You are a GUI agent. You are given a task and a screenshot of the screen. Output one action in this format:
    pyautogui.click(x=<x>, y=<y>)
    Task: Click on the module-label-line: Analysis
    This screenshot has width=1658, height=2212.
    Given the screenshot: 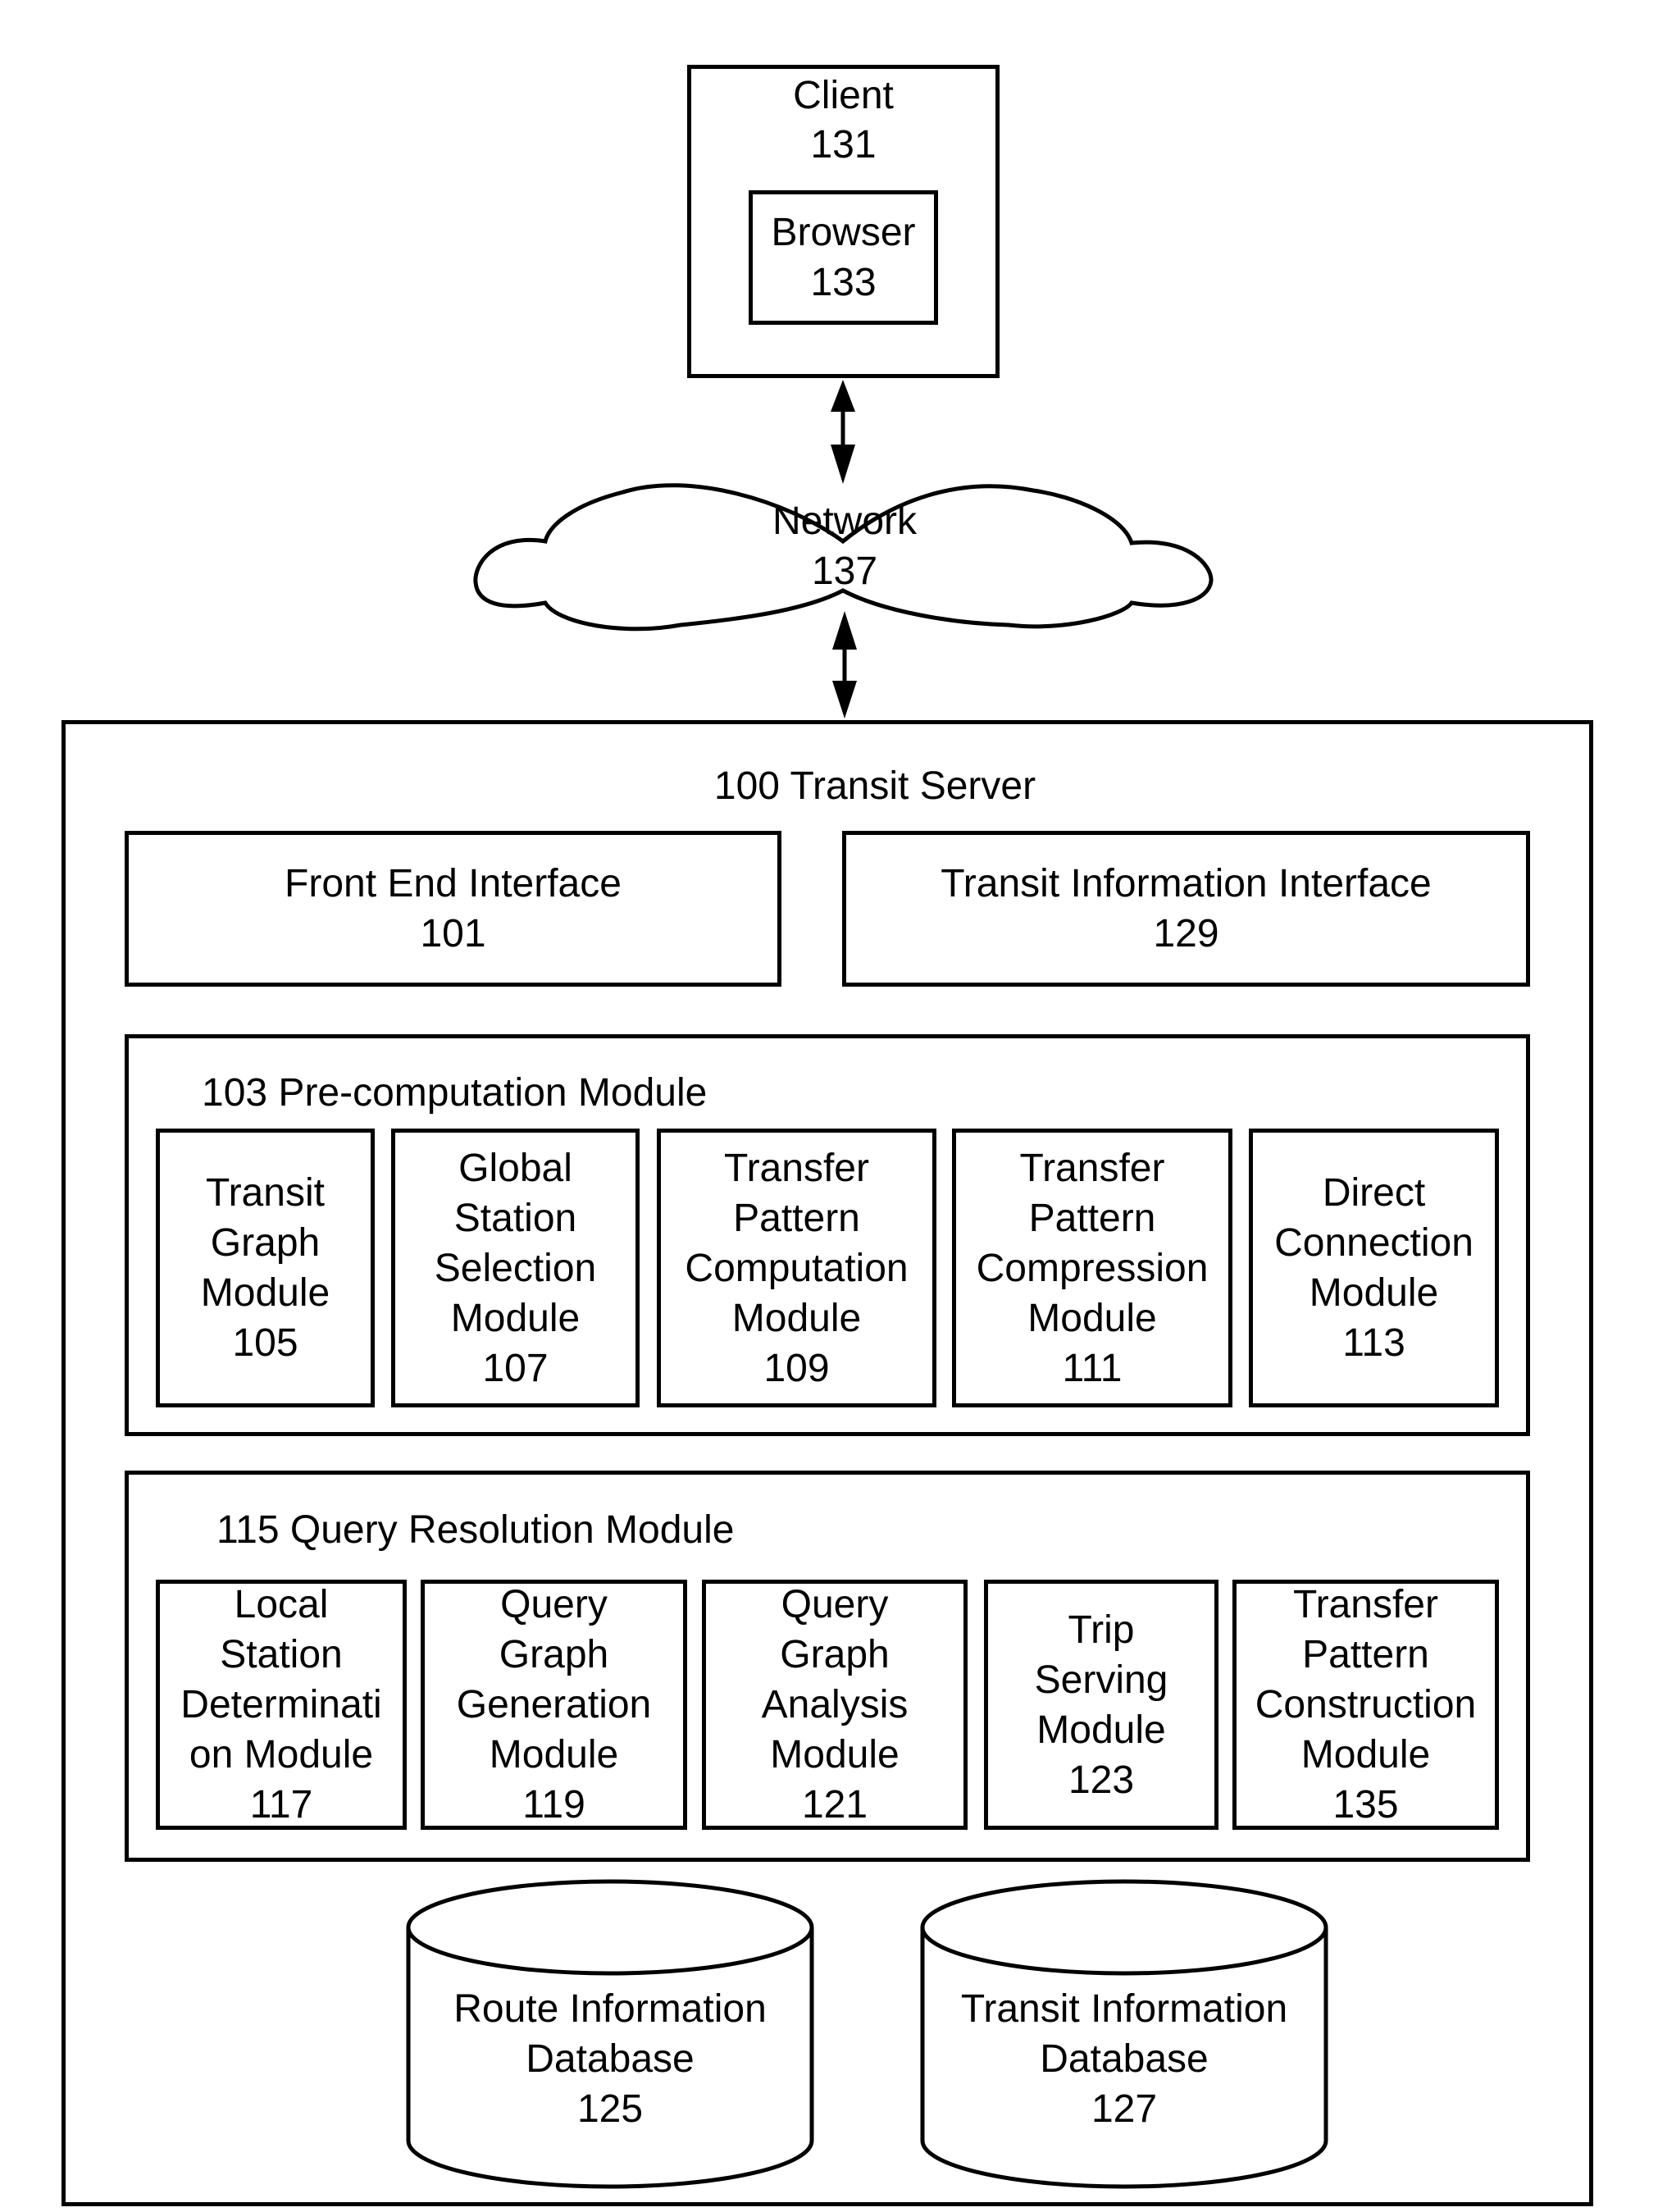 What is the action you would take?
    pyautogui.click(x=835, y=1704)
    